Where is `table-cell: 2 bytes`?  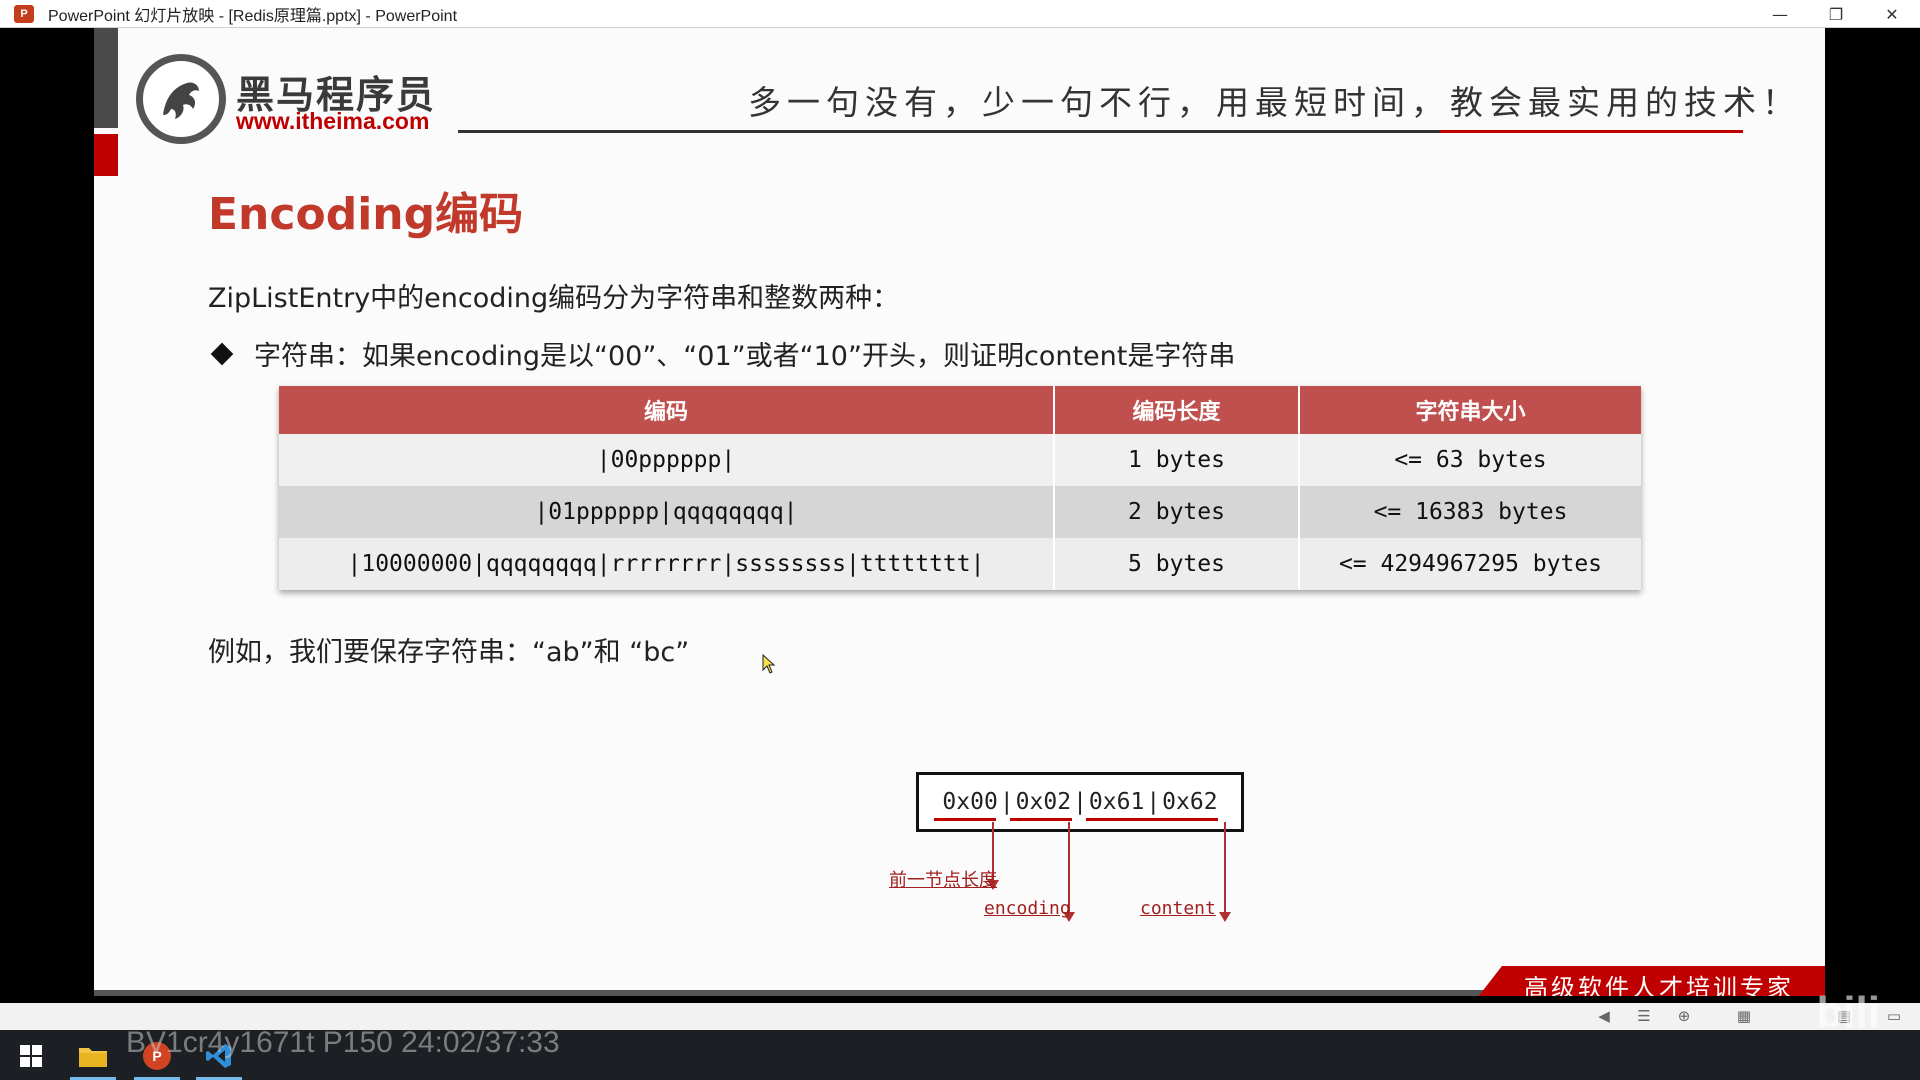 table-cell: 2 bytes is located at coordinates (1177, 512).